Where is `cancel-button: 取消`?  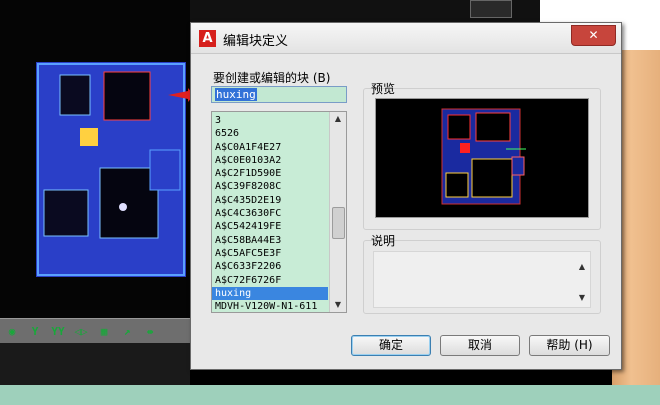
cancel-button: 取消 is located at coordinates (480, 345).